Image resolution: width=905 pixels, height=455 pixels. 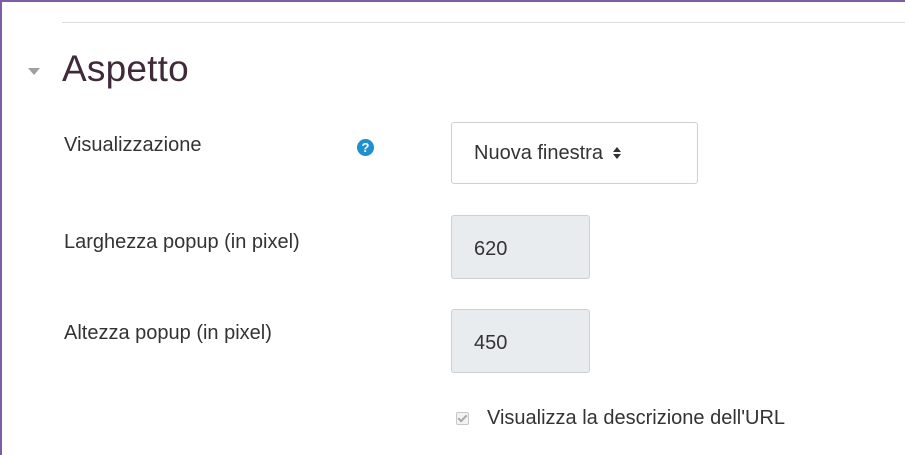 What do you see at coordinates (133, 145) in the screenshot?
I see `display-label: Visualizzazione` at bounding box center [133, 145].